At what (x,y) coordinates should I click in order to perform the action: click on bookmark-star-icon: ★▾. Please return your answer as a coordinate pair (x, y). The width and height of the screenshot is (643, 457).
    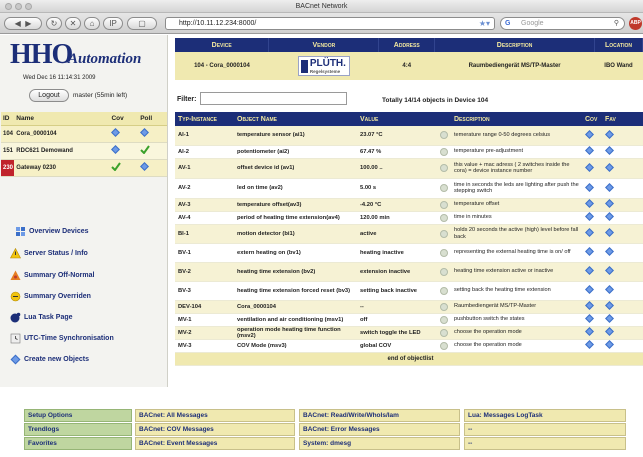
    Looking at the image, I should click on (484, 23).